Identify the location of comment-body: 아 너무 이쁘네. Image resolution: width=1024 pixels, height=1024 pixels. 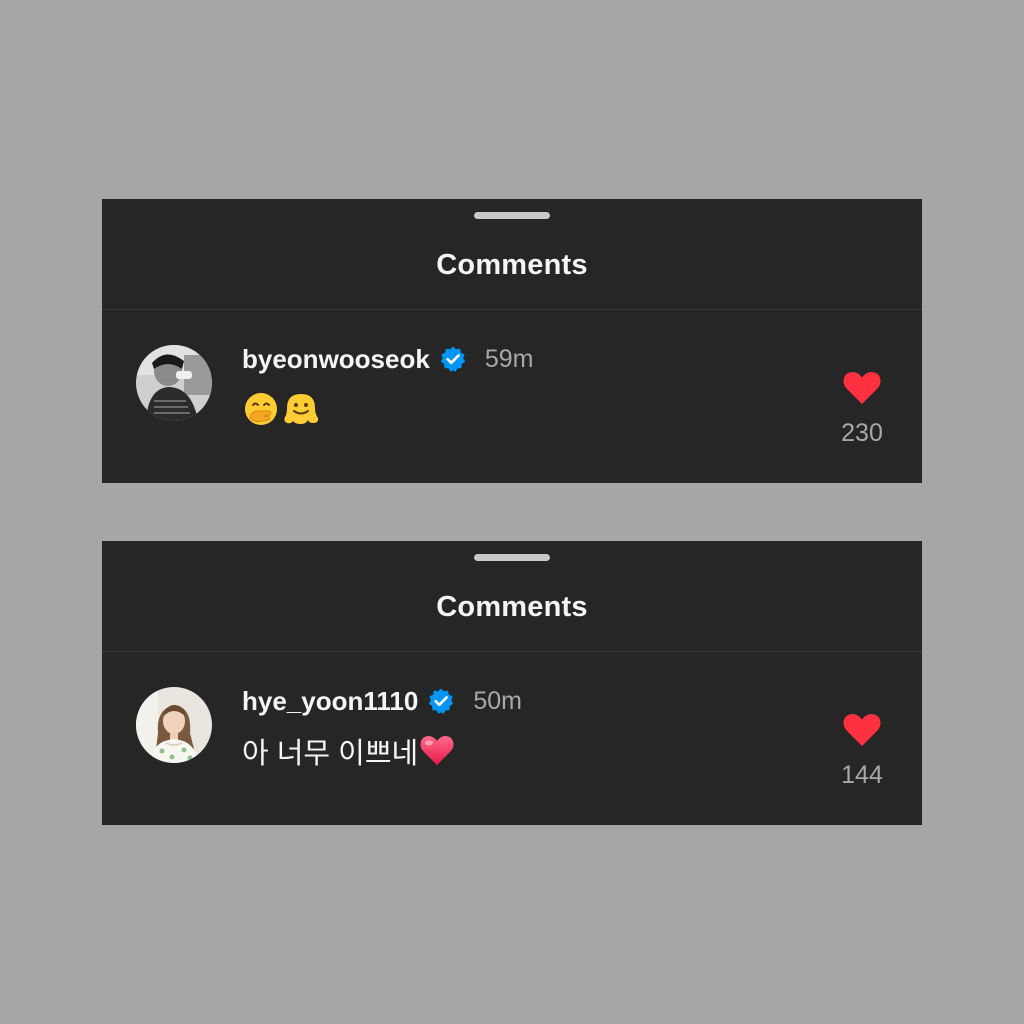
(330, 754).